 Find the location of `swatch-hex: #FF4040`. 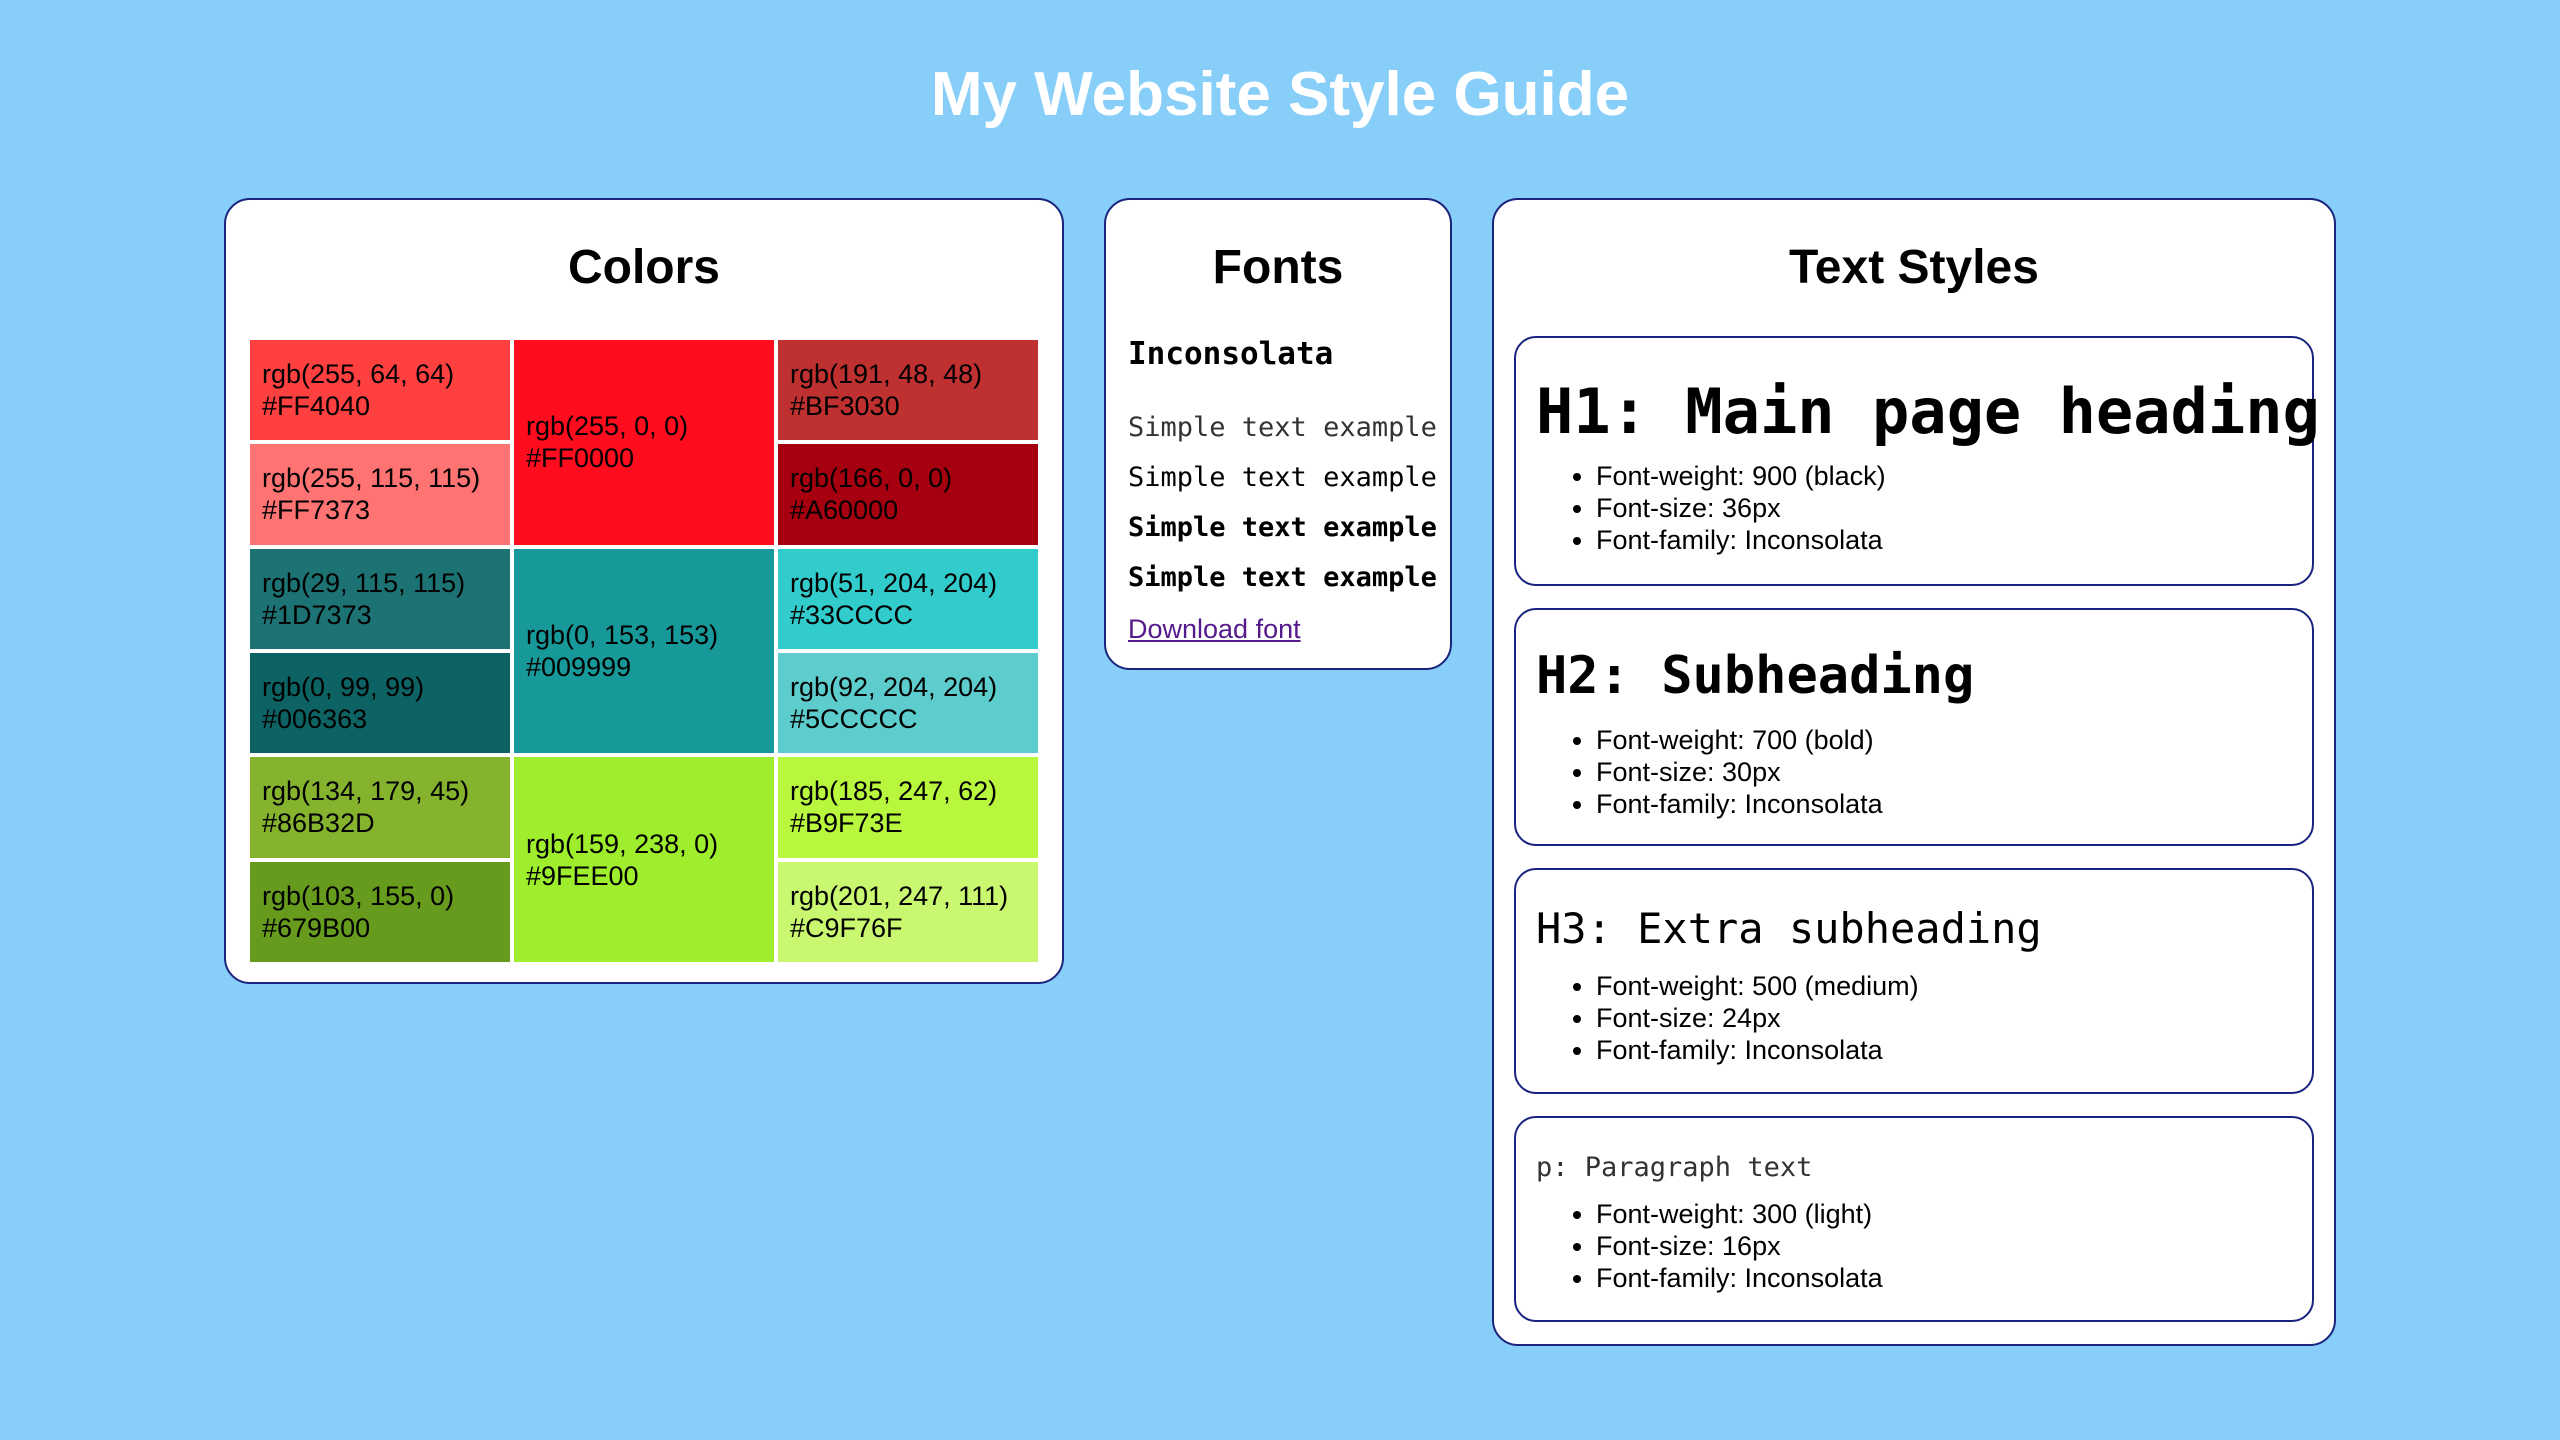

swatch-hex: #FF4040 is located at coordinates (316, 406).